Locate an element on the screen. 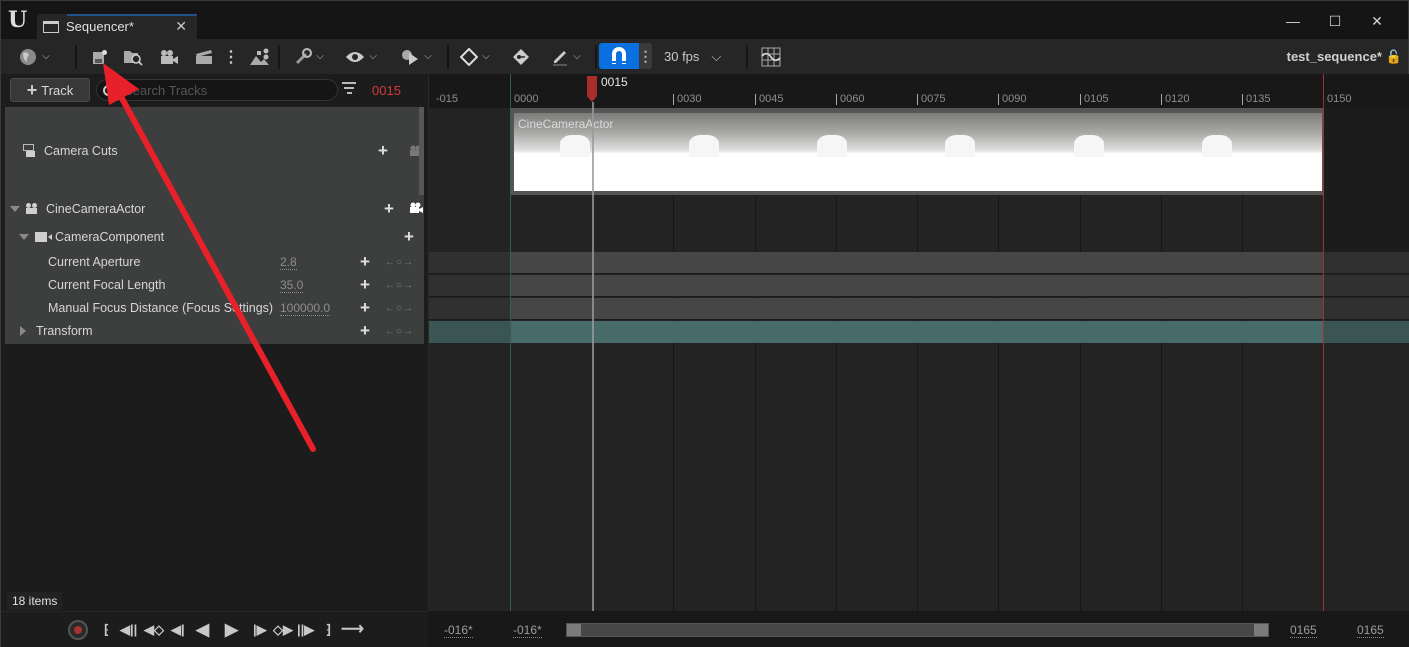 This screenshot has height=647, width=1409. out-of-range-region is located at coordinates (1366, 180).